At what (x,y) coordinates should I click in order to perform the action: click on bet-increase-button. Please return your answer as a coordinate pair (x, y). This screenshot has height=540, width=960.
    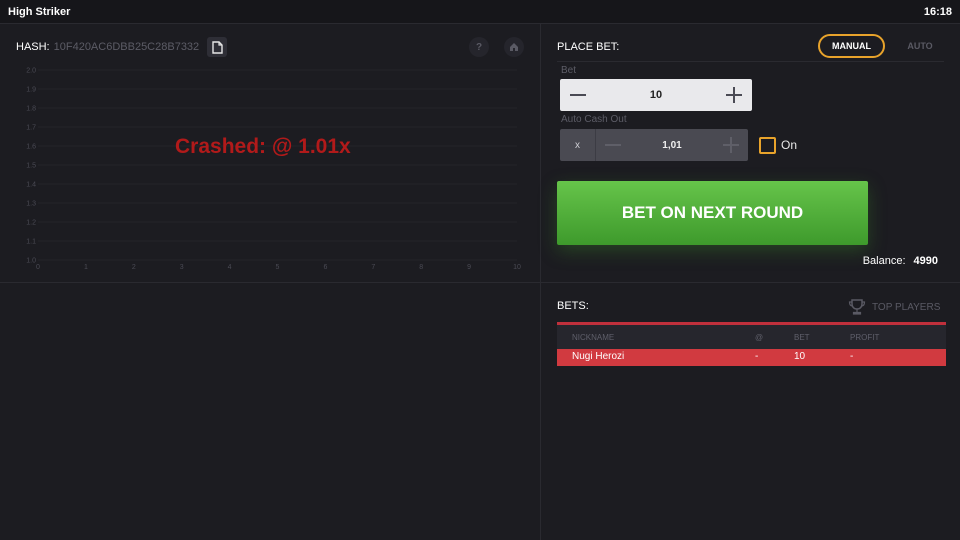
    Looking at the image, I should click on (734, 95).